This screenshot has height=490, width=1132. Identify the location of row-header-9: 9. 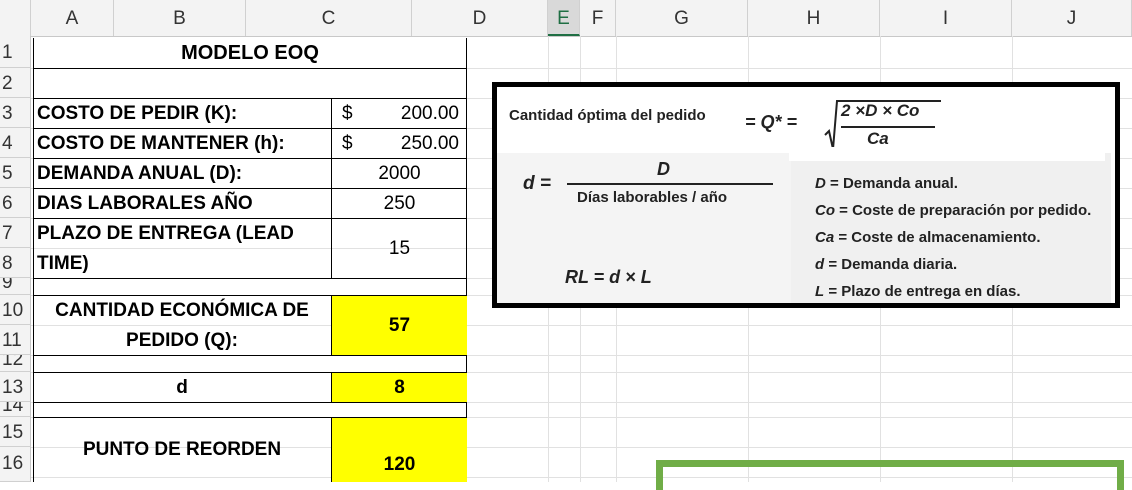
(15, 286).